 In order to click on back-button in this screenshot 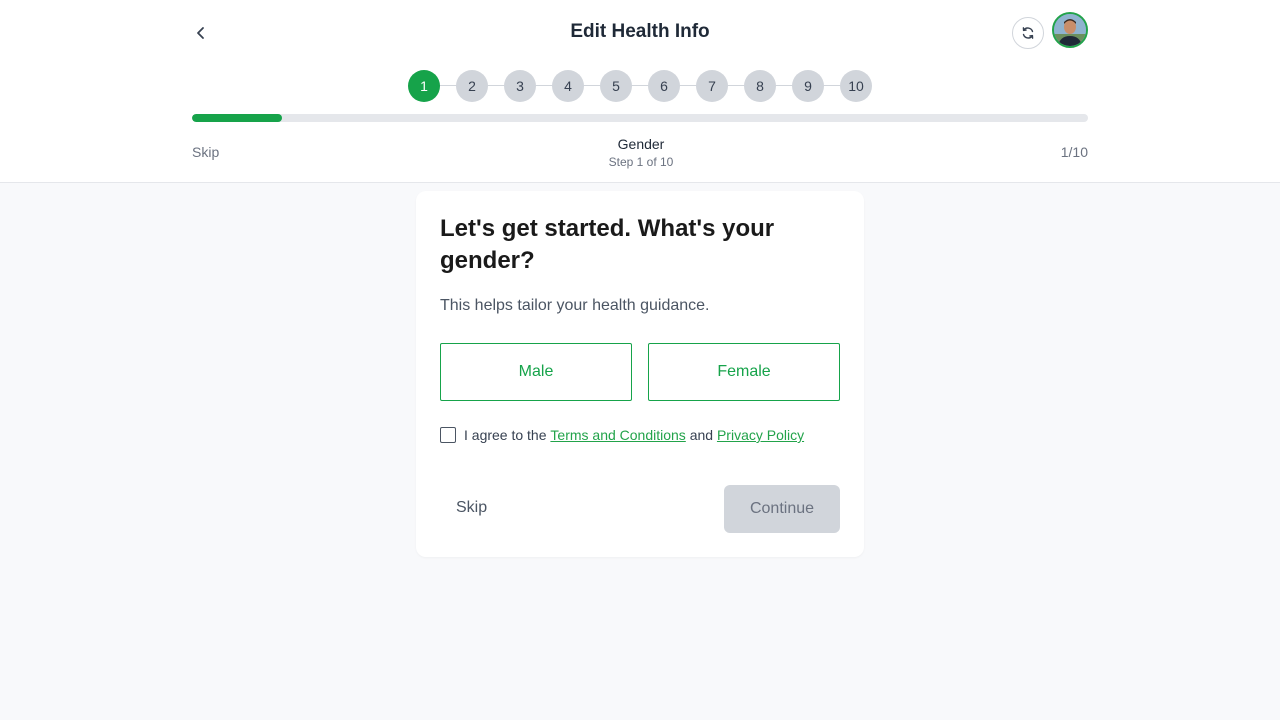, I will do `click(201, 33)`.